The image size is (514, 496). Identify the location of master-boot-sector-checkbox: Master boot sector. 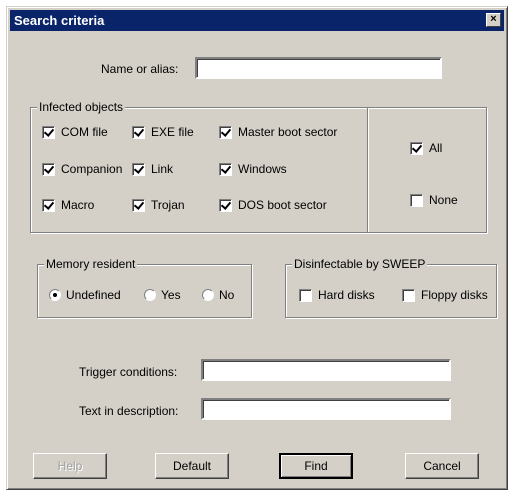
(278, 132).